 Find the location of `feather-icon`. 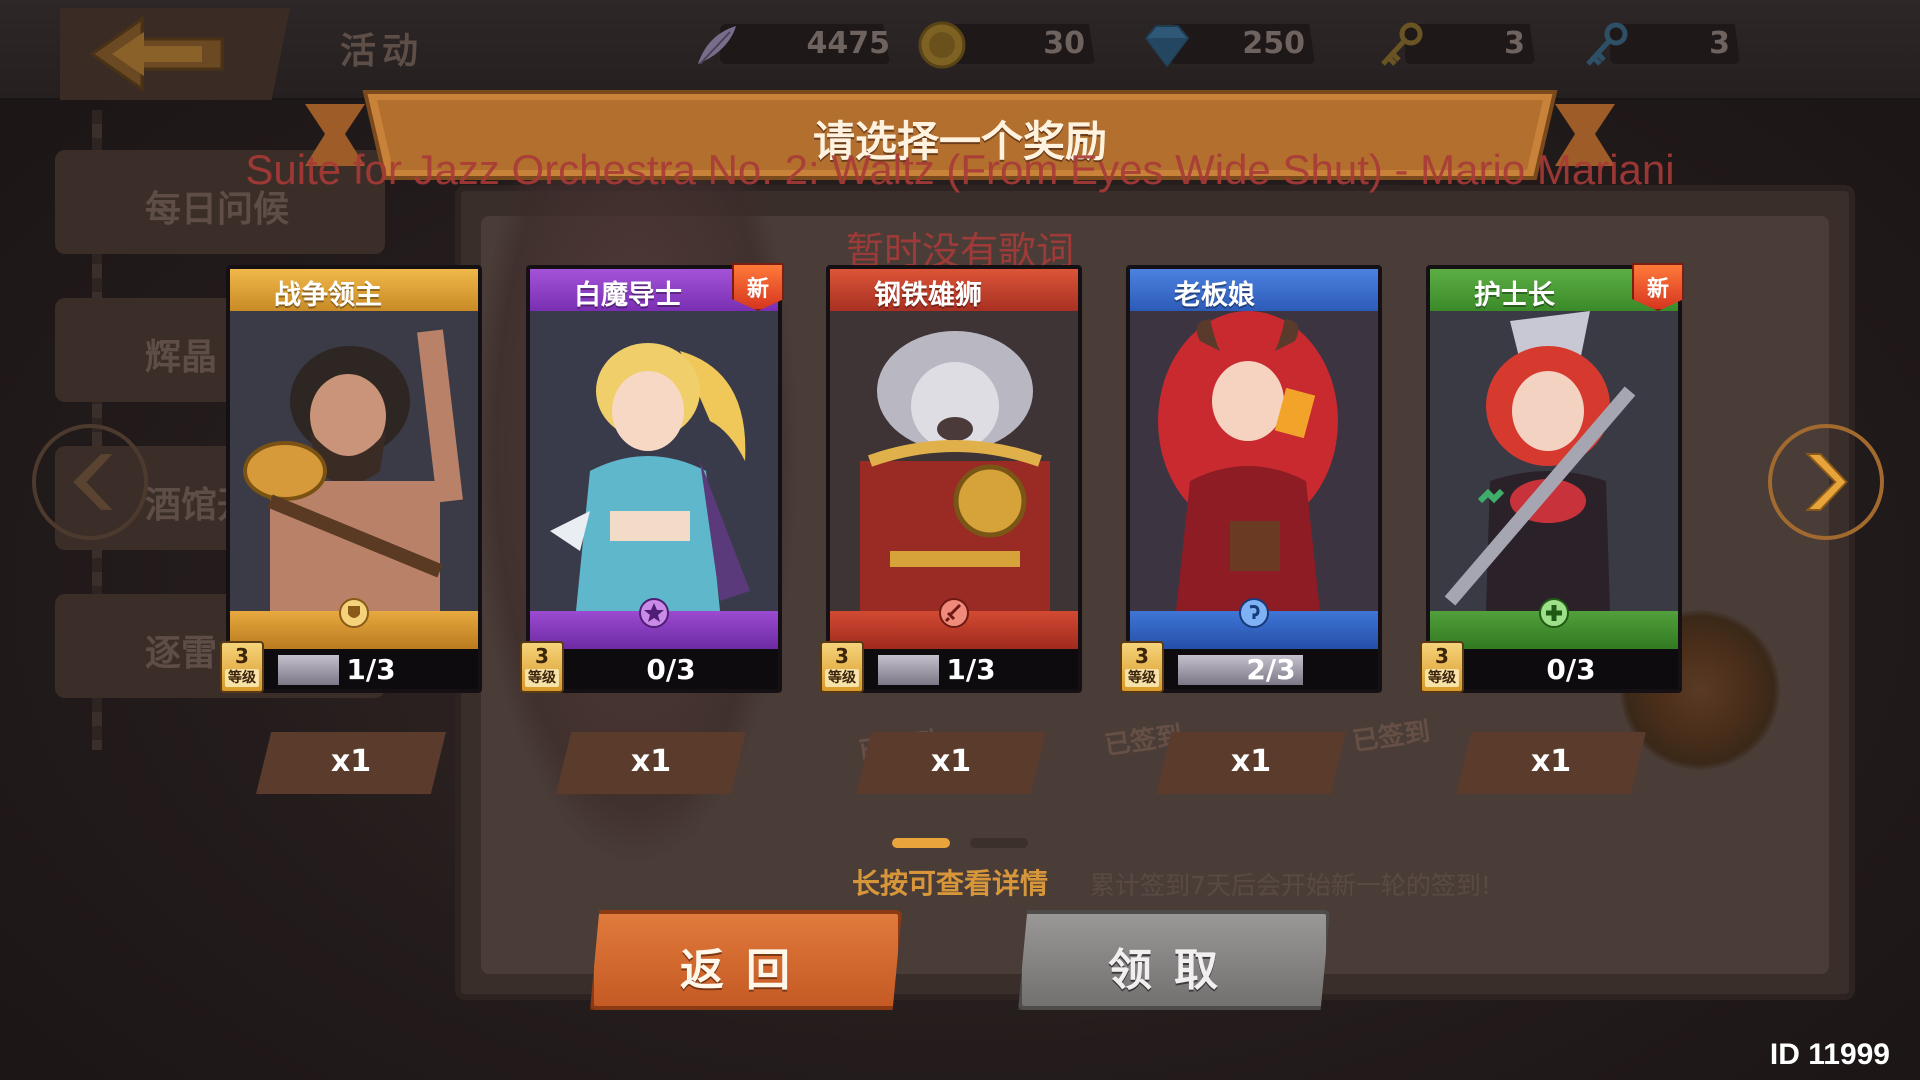

feather-icon is located at coordinates (717, 45).